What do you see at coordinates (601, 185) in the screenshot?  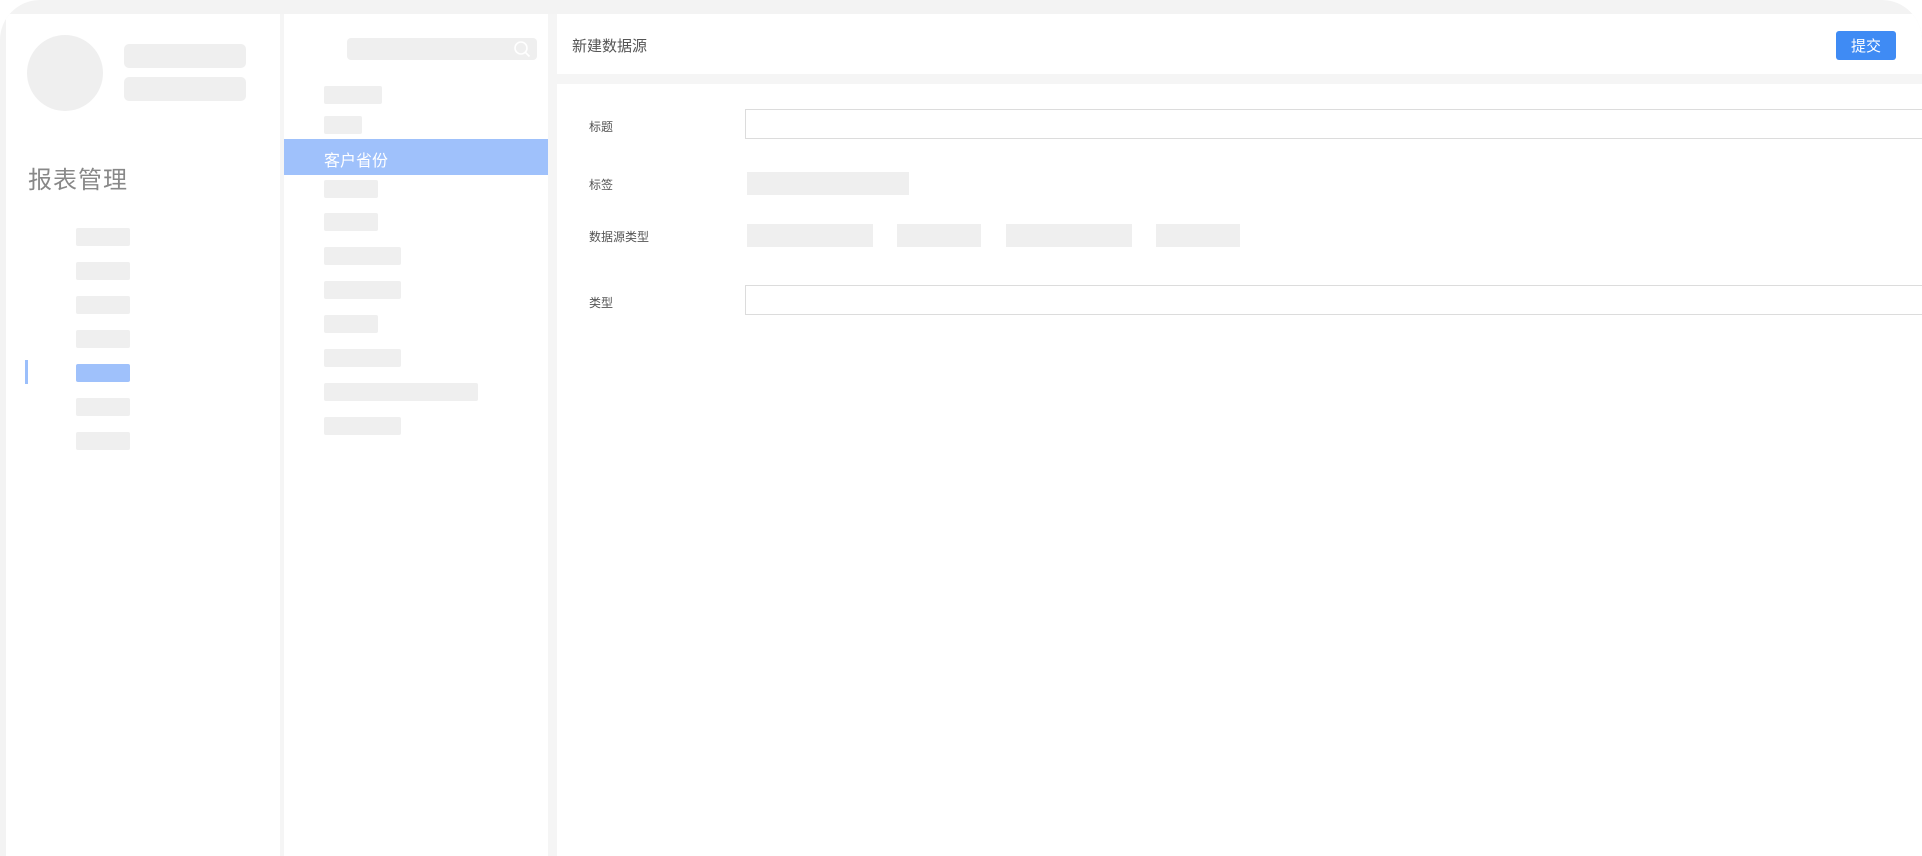 I see `tags-label: 标签` at bounding box center [601, 185].